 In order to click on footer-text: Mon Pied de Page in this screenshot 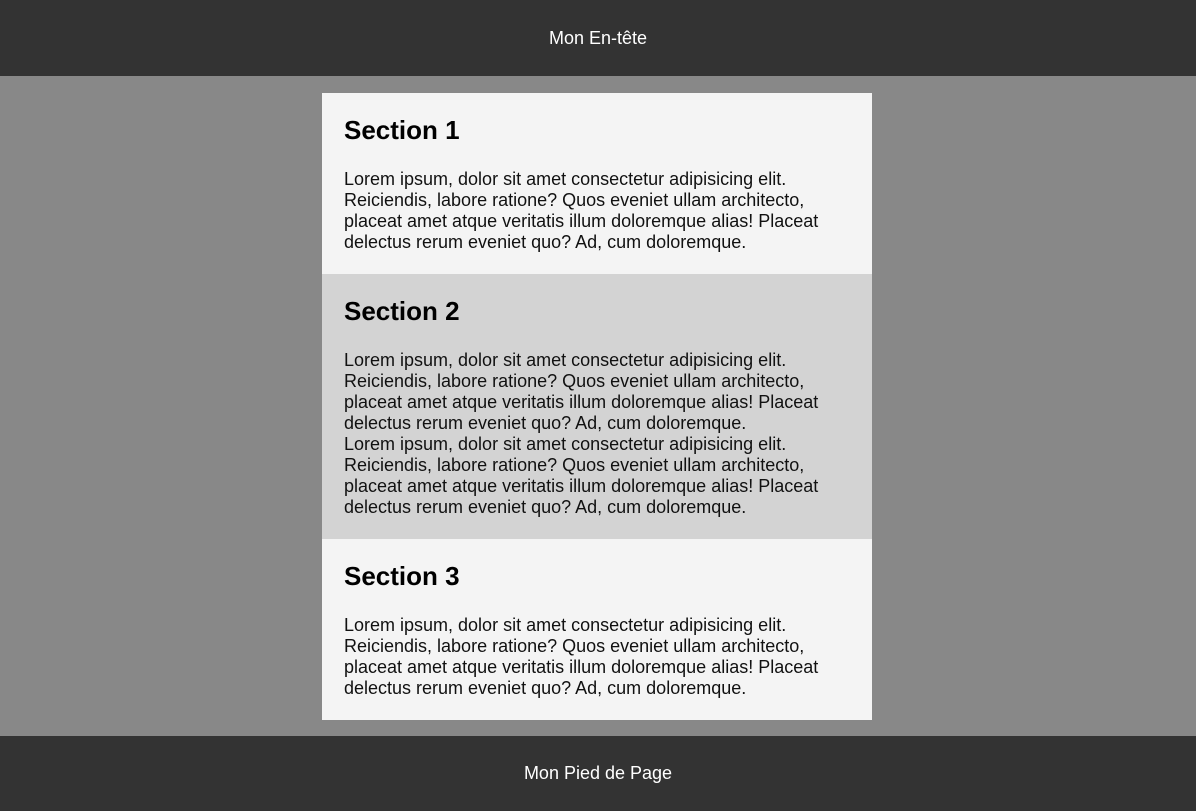, I will do `click(598, 773)`.